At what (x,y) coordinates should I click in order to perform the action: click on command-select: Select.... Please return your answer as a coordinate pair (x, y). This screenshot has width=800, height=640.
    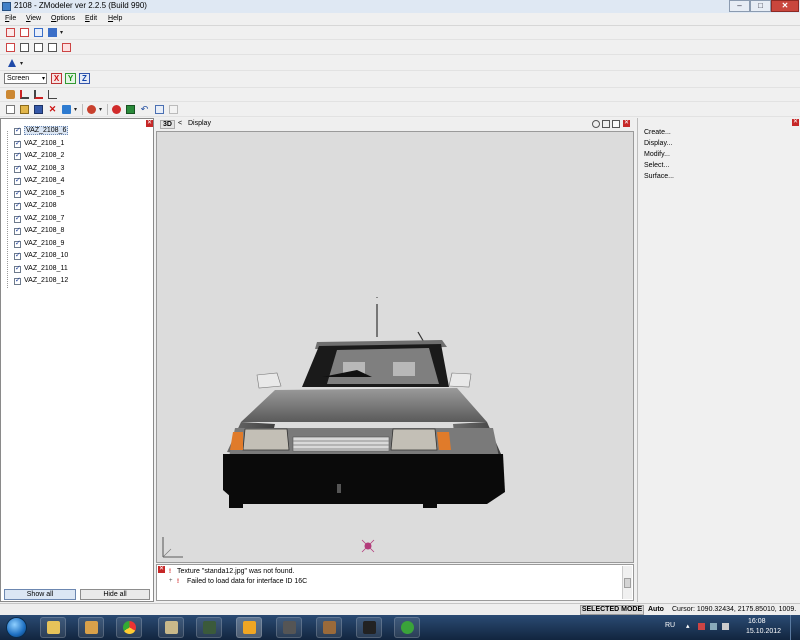
    Looking at the image, I should click on (656, 165).